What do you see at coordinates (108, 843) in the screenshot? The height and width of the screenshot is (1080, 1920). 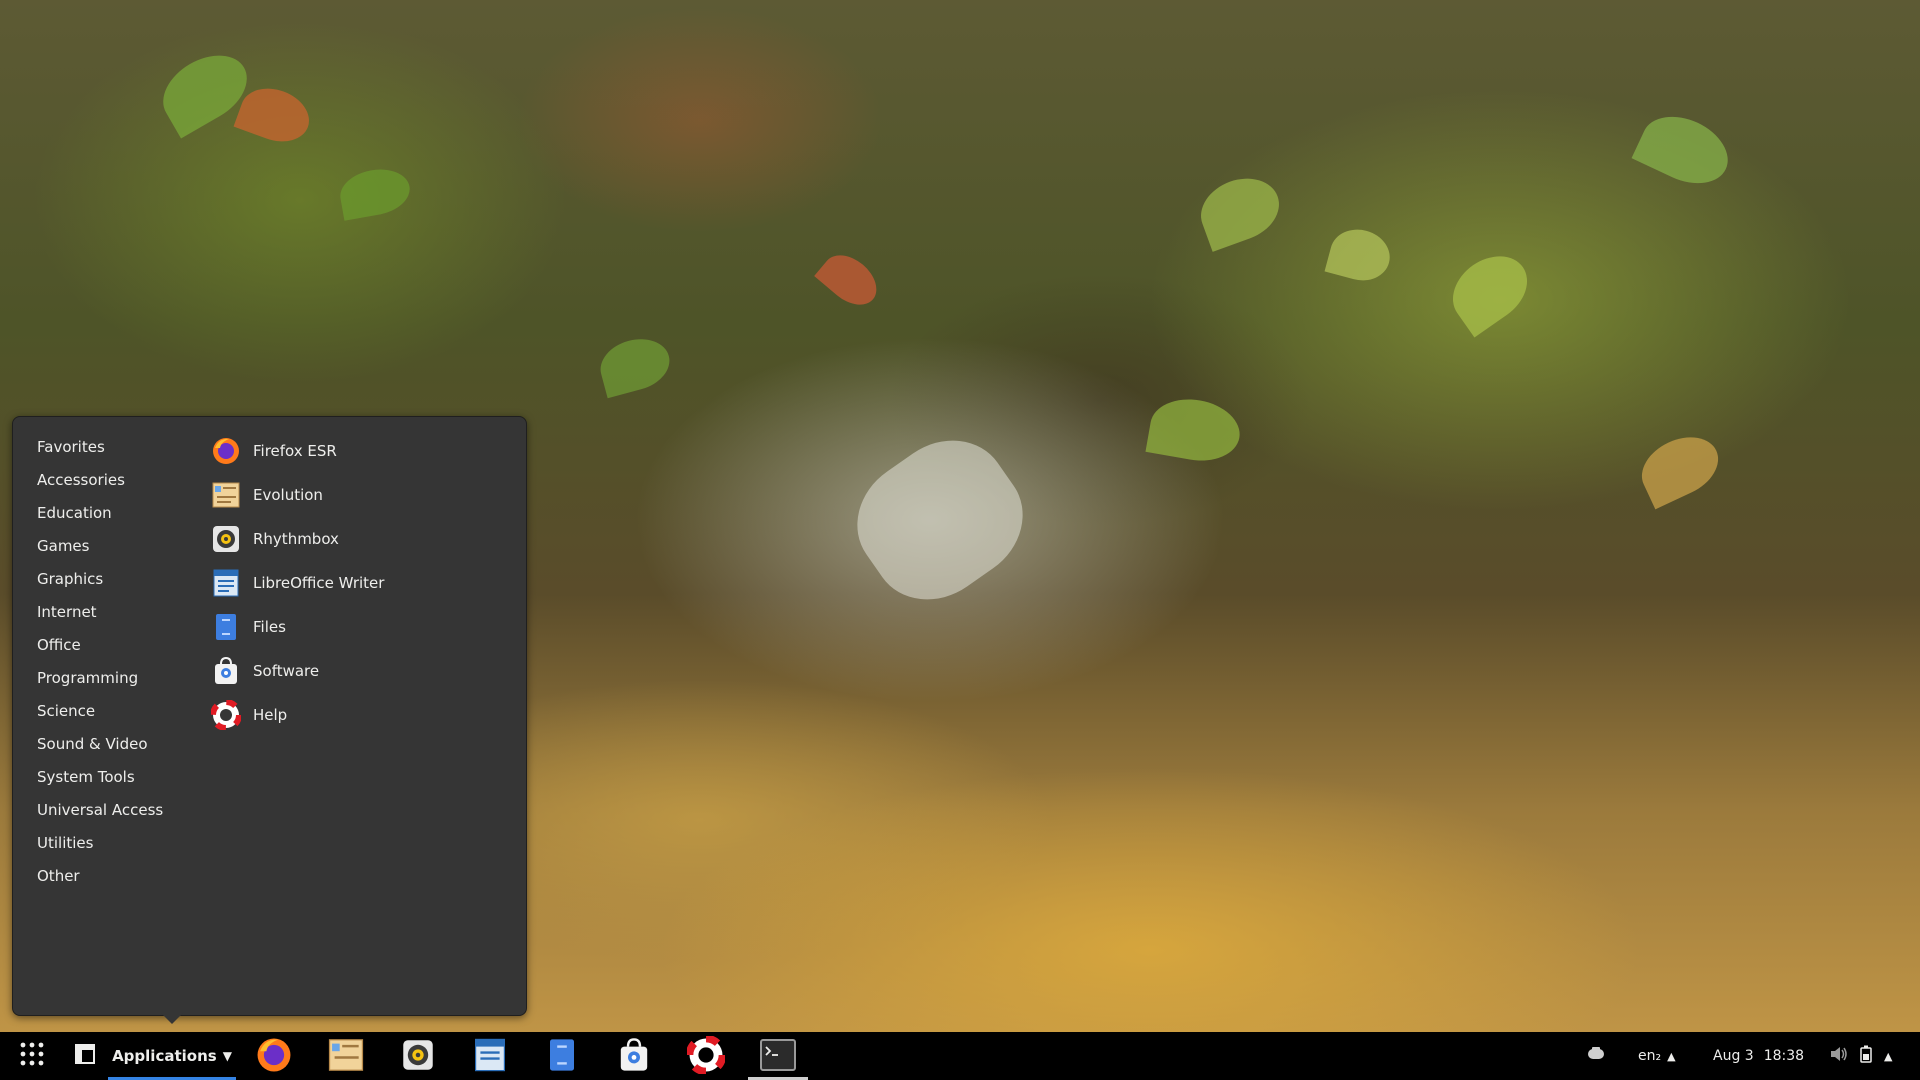 I see `category-utilities: Utilities` at bounding box center [108, 843].